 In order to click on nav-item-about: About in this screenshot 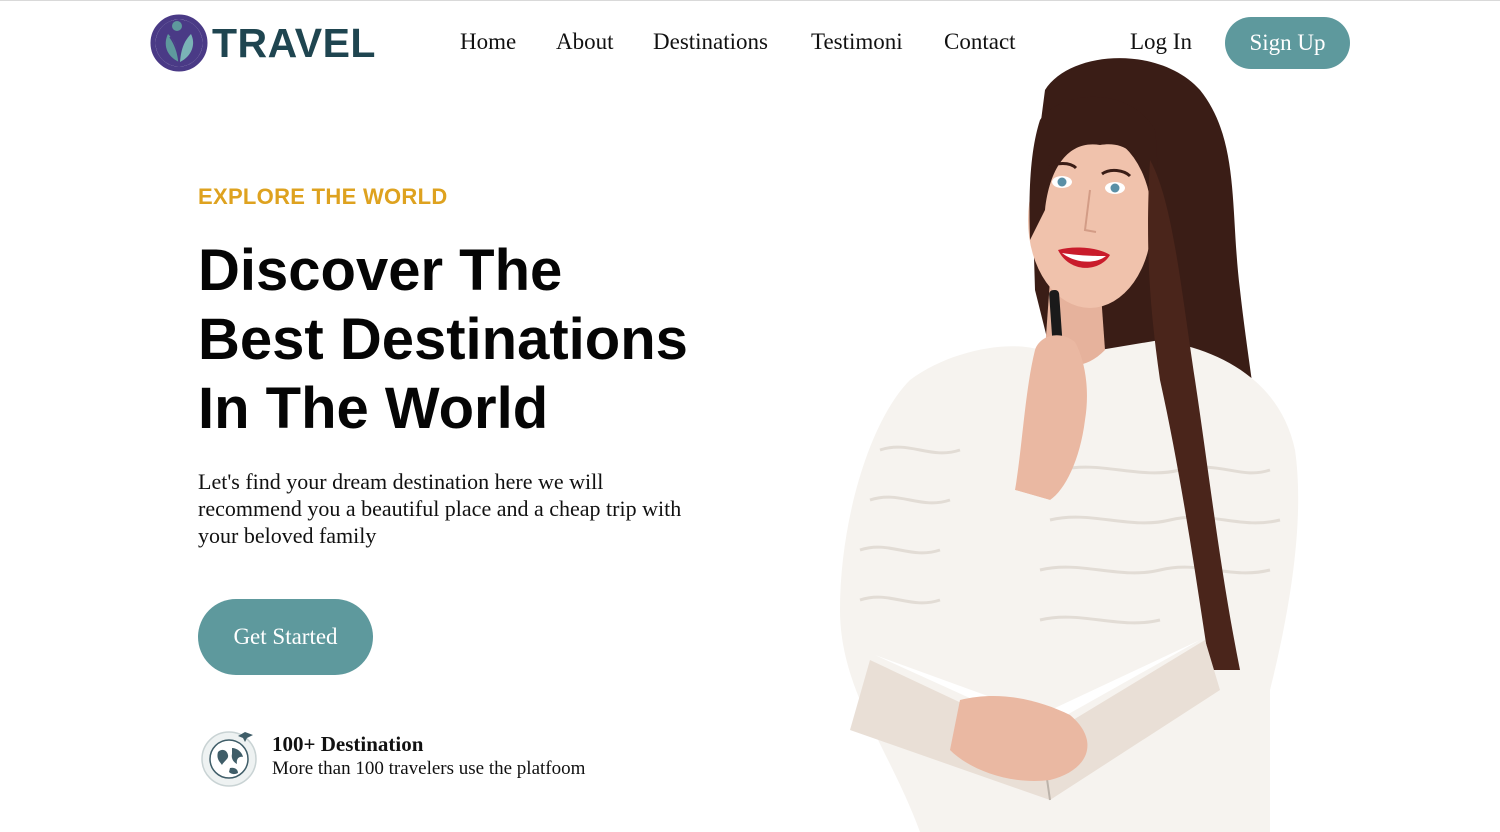, I will do `click(585, 42)`.